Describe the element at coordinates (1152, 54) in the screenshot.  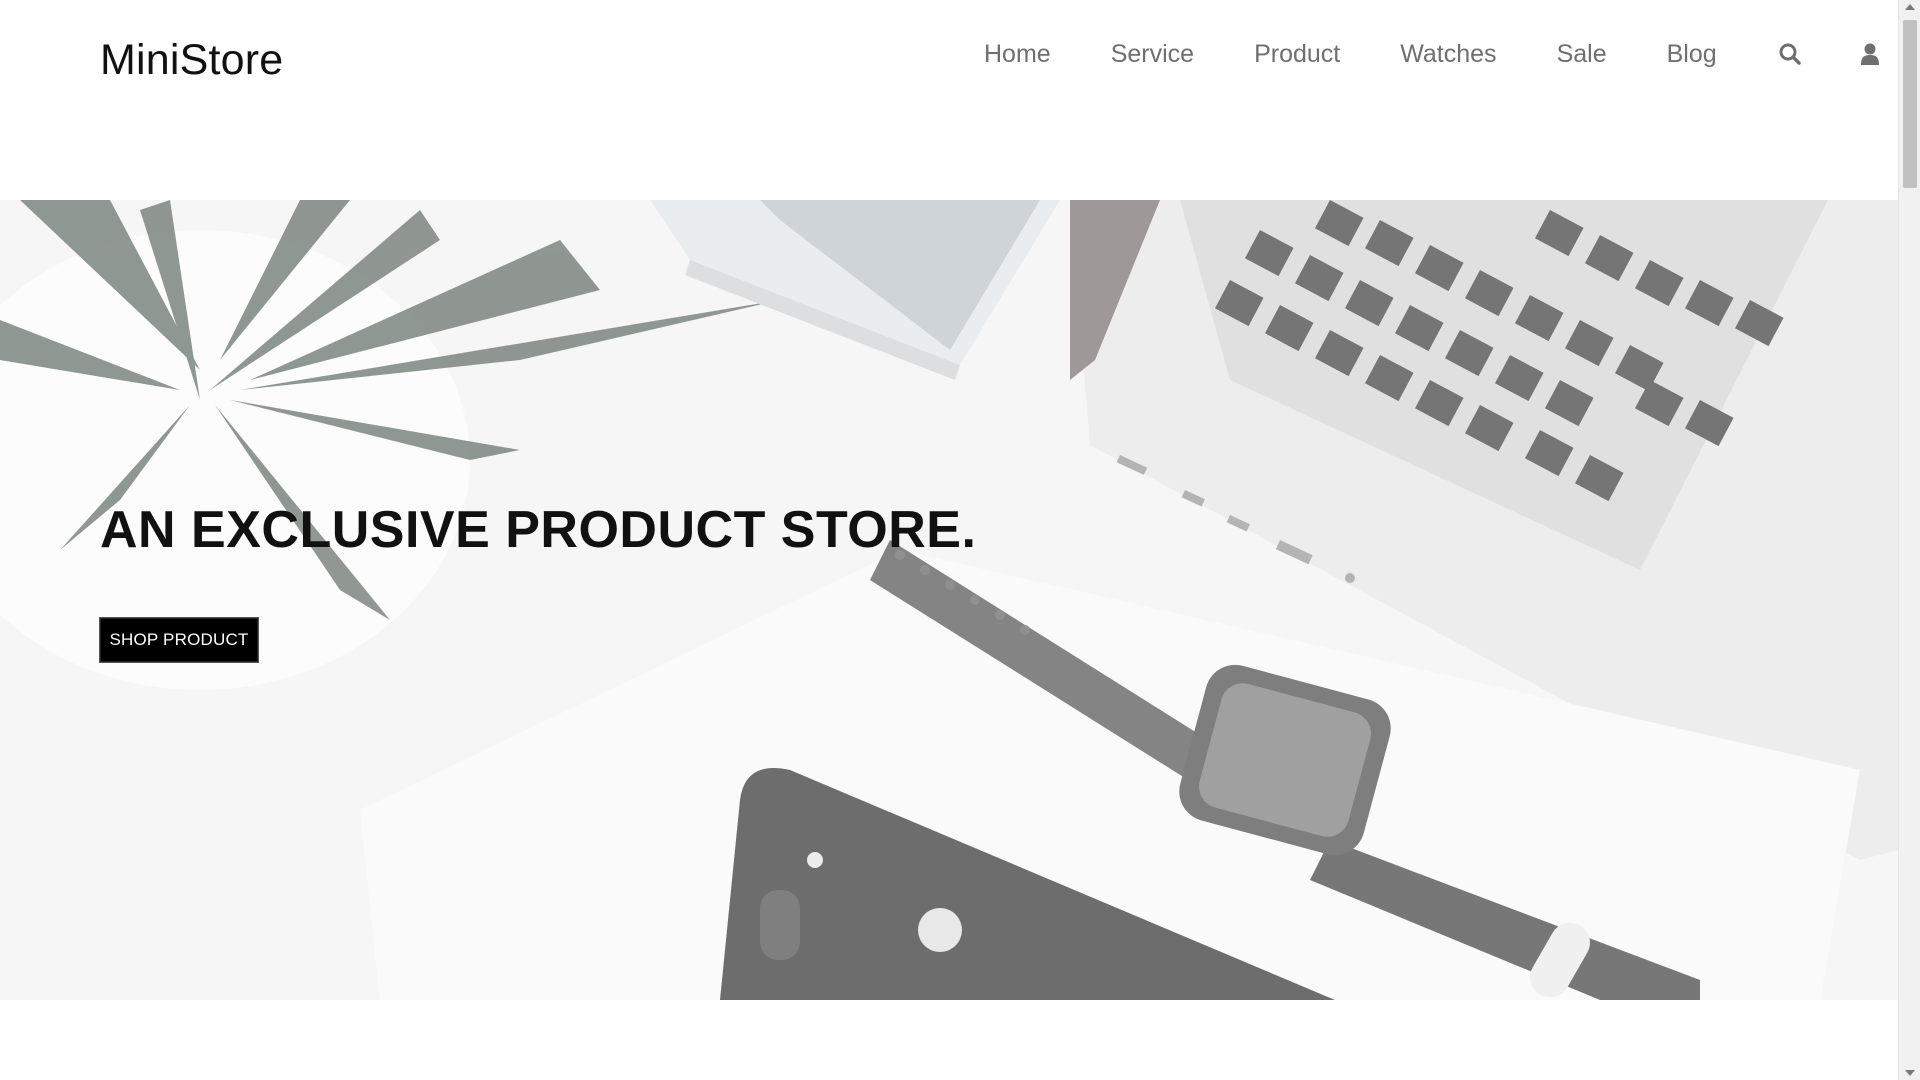
I see `nav-service: Service` at that location.